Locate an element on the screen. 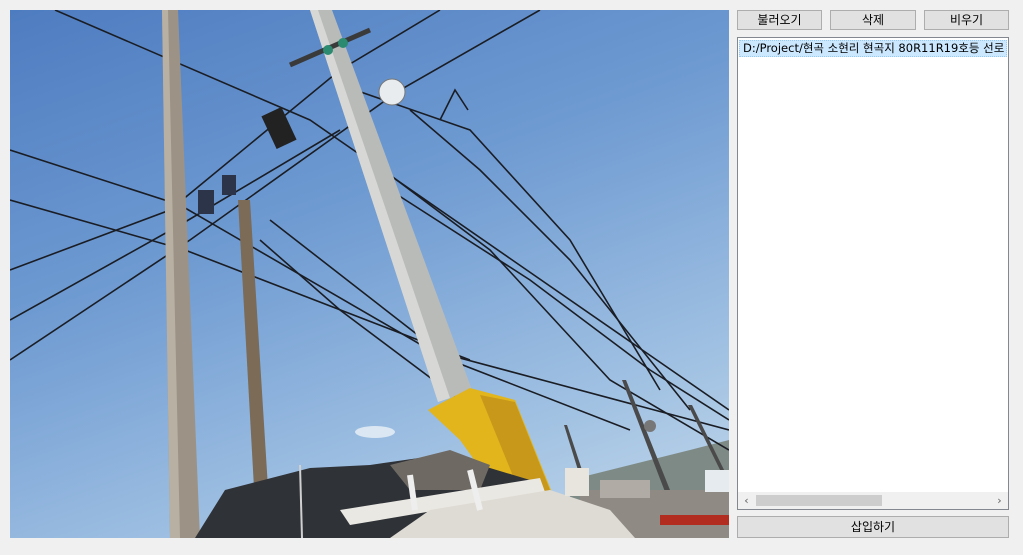 Image resolution: width=1023 pixels, height=555 pixels. chevron-left-icon: ‹ is located at coordinates (746, 500).